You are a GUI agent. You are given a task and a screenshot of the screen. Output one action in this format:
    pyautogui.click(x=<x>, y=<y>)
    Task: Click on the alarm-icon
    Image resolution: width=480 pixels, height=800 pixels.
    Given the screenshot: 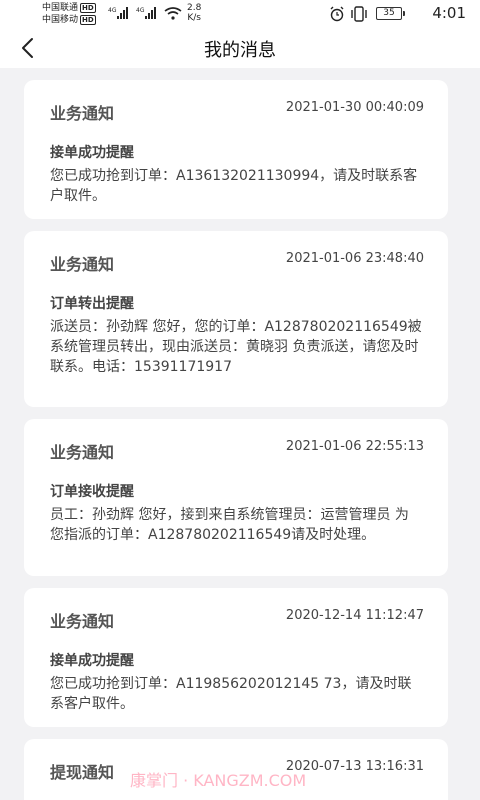 What is the action you would take?
    pyautogui.click(x=337, y=14)
    